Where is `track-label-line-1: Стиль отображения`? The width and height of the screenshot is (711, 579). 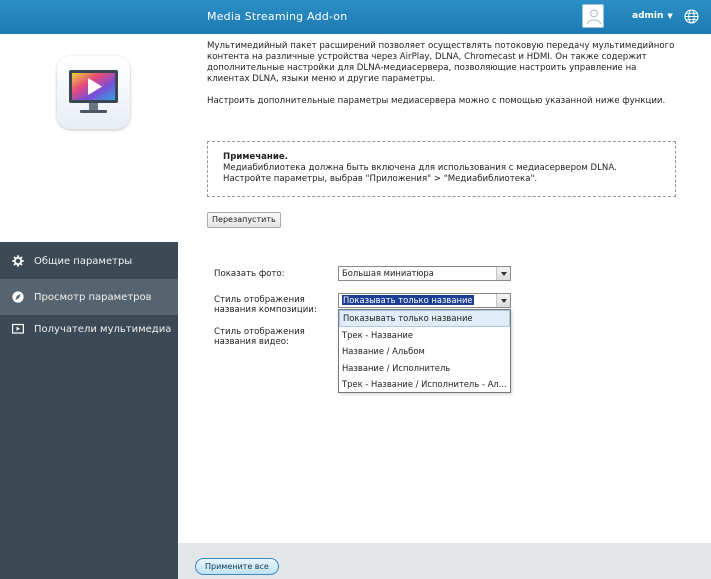
track-label-line-1: Стиль отображения is located at coordinates (259, 300).